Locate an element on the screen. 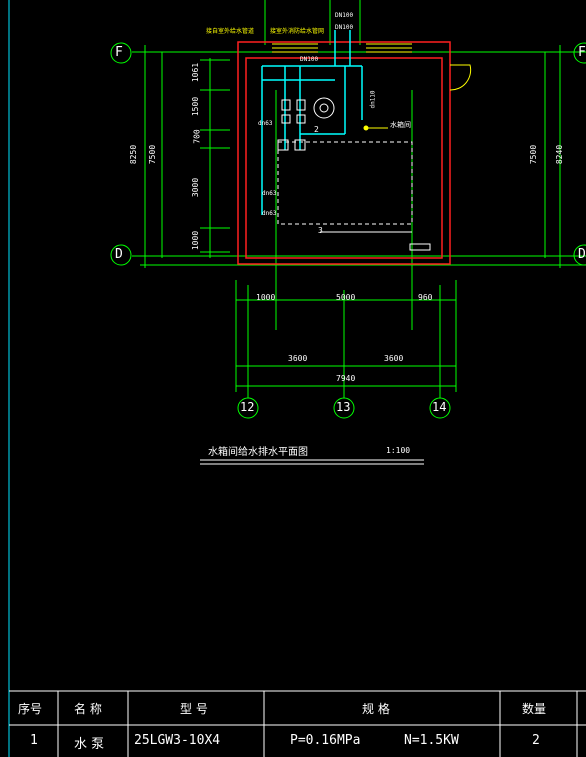 The image size is (586, 757). grid-label-d-left: D is located at coordinates (119, 254).